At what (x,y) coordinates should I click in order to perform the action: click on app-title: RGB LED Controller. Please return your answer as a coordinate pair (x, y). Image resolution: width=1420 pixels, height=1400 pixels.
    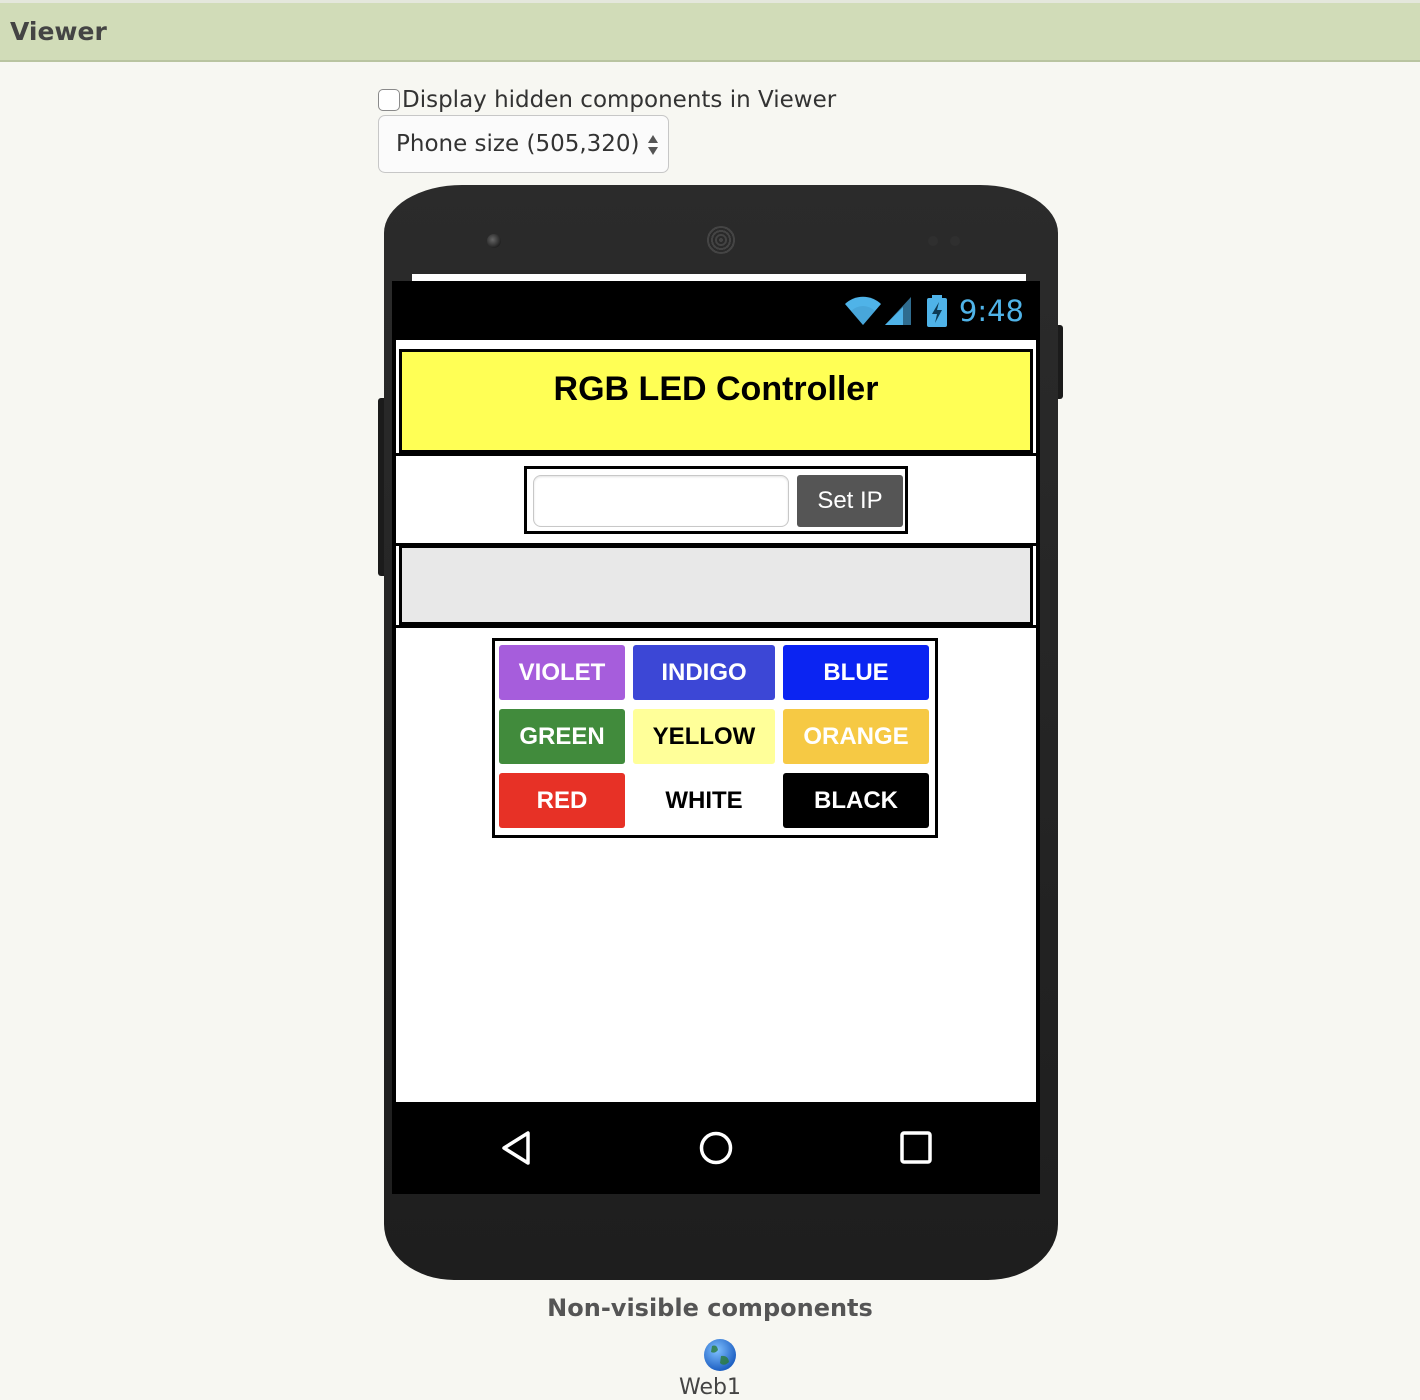
    Looking at the image, I should click on (716, 389).